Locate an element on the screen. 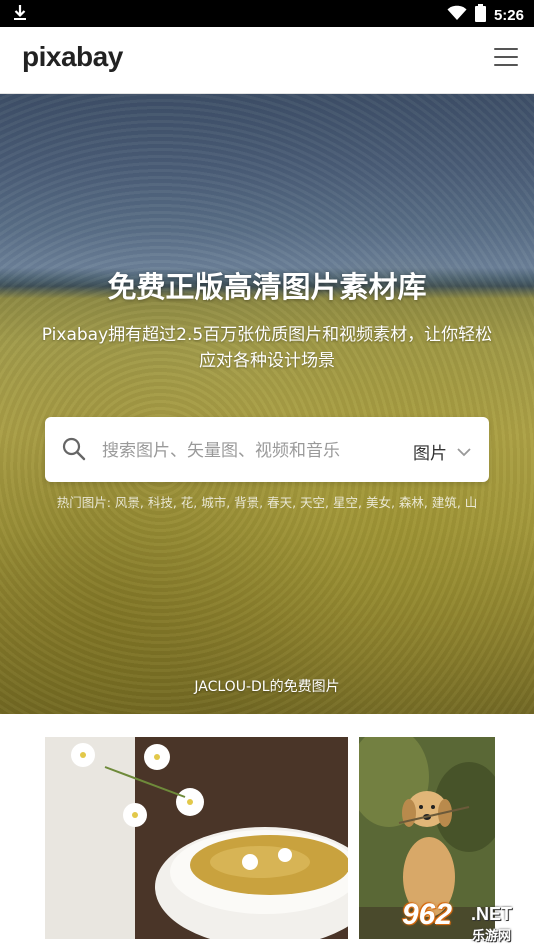  search-icon is located at coordinates (74, 451).